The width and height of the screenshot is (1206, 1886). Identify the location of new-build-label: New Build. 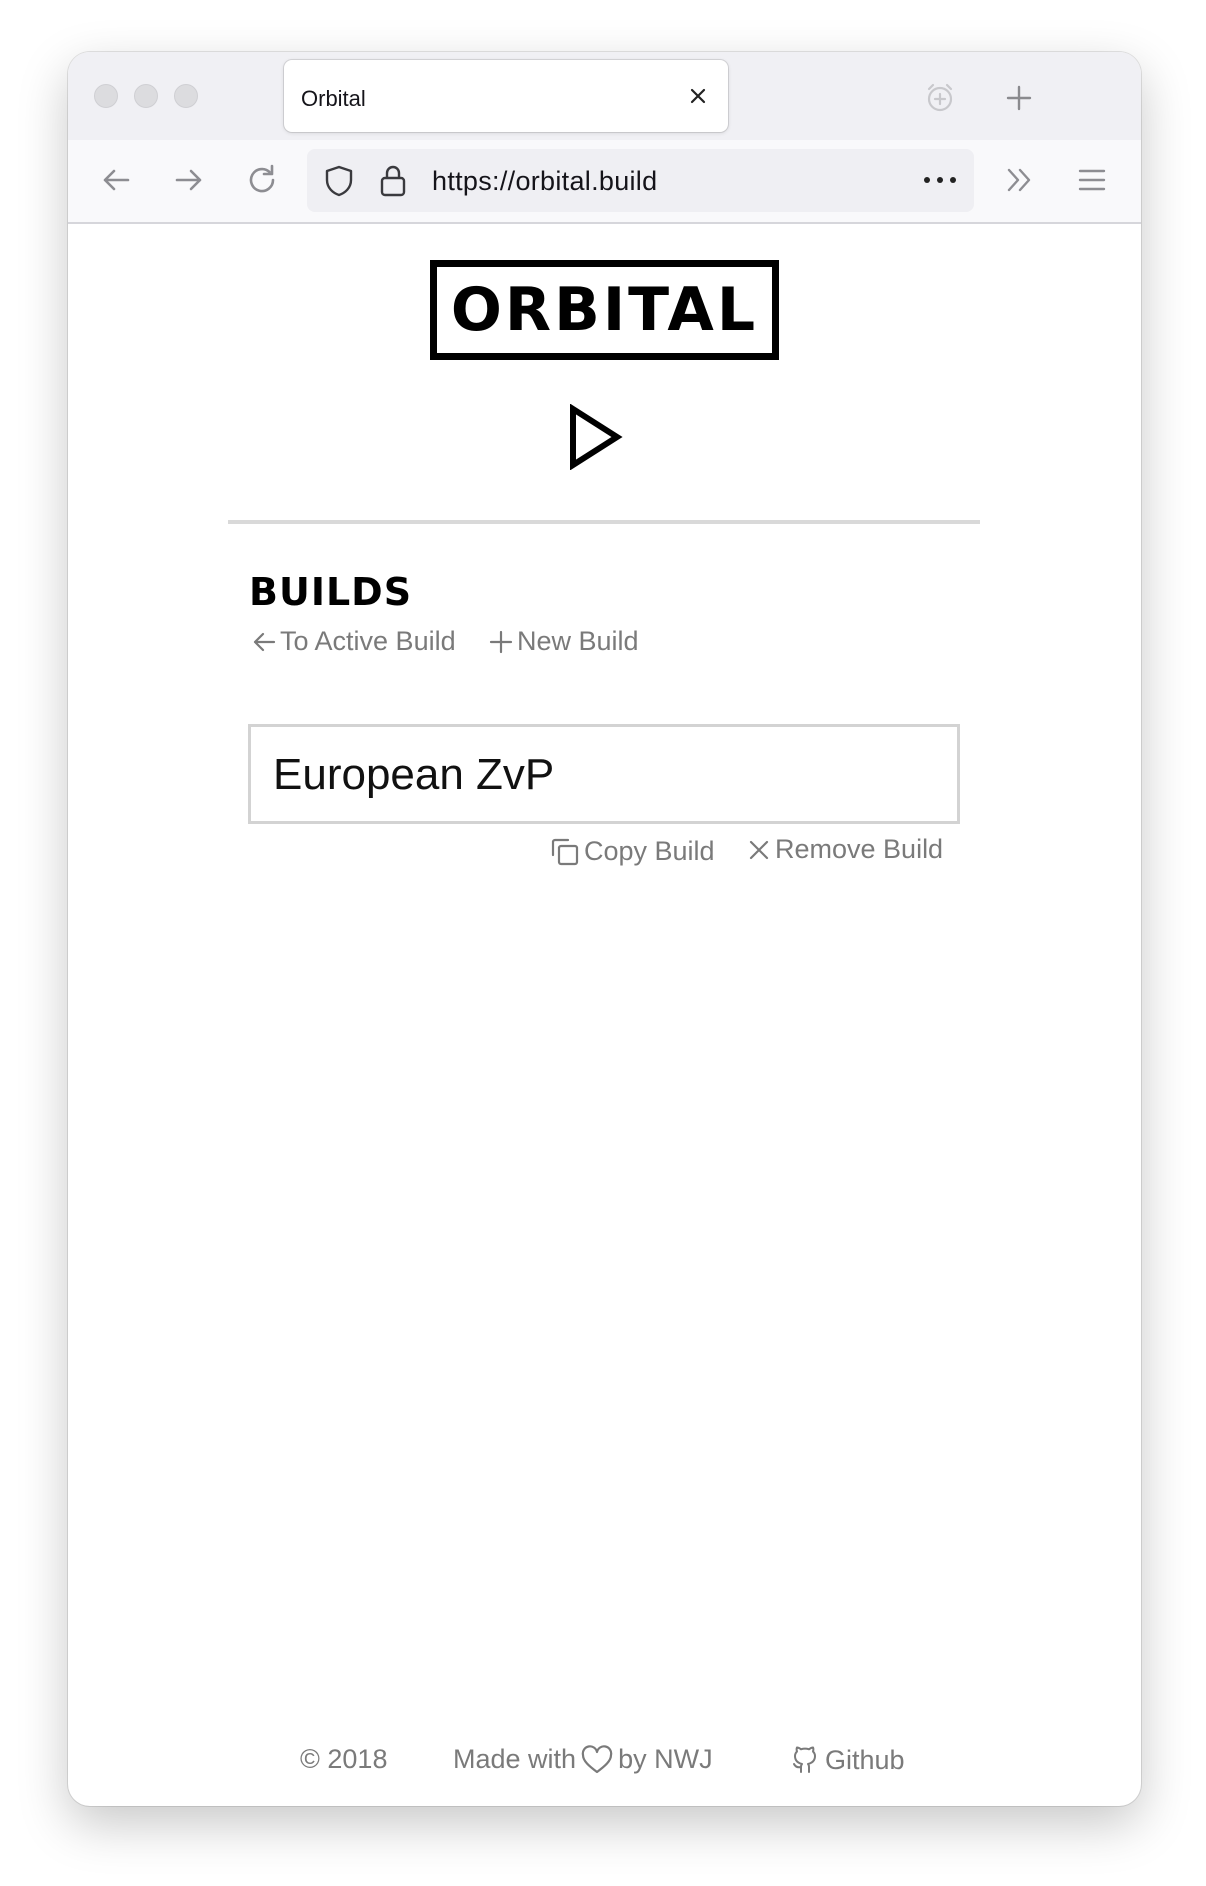
(578, 641).